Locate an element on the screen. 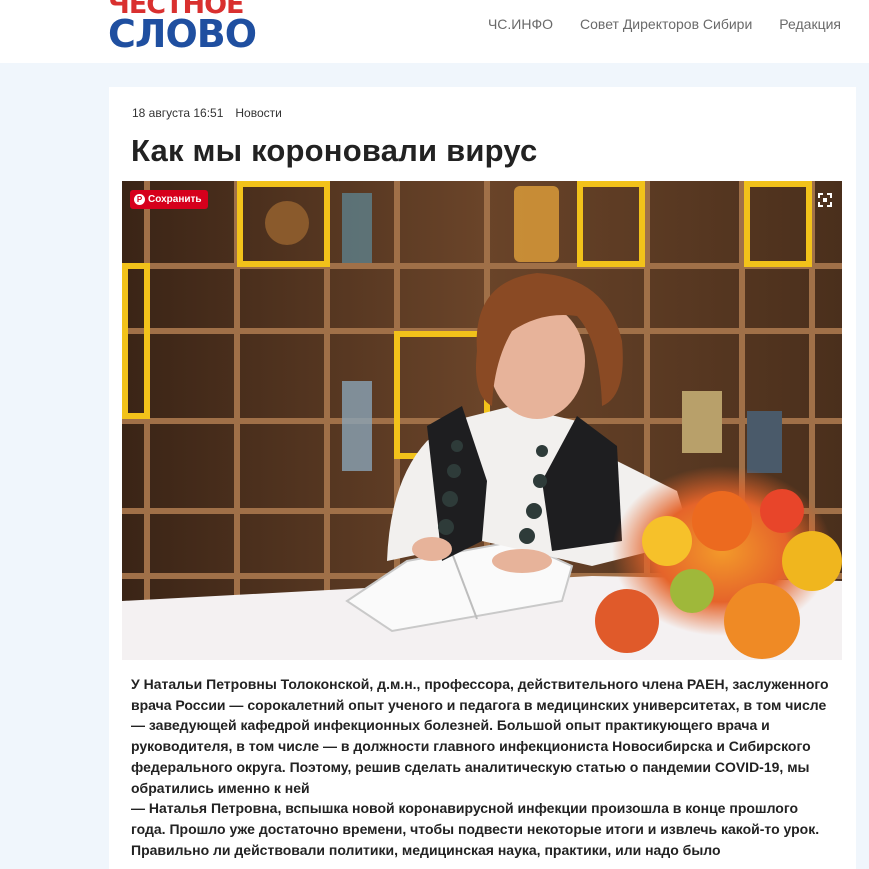  main-nav: ЧС.ИНФО Совет Директоров Сибири Редакция is located at coordinates (664, 24).